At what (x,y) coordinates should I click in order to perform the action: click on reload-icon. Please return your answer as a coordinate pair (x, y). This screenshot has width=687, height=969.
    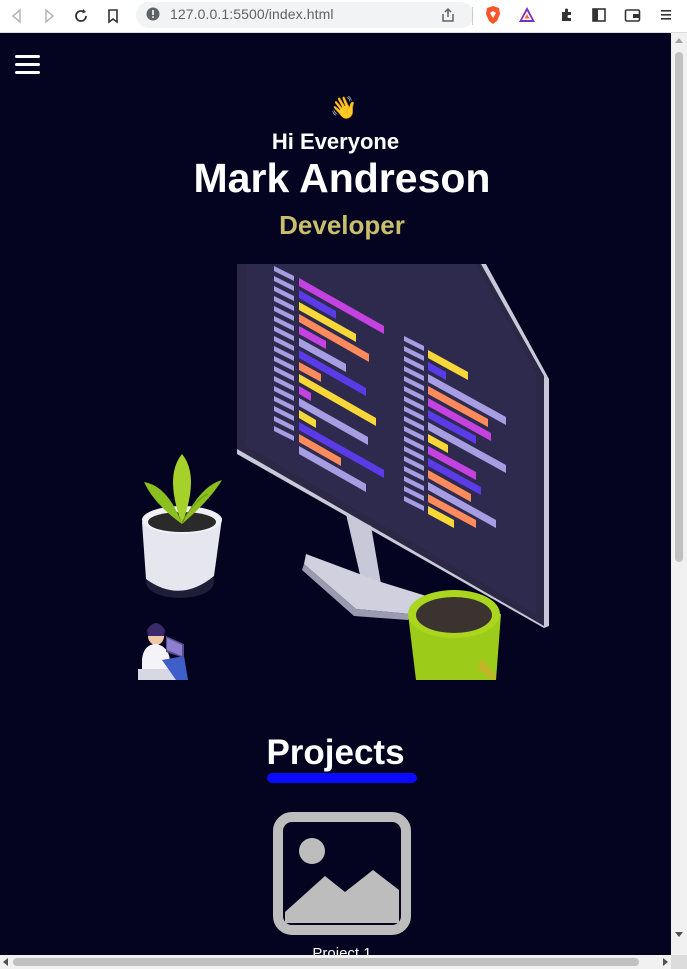
    Looking at the image, I should click on (81, 15).